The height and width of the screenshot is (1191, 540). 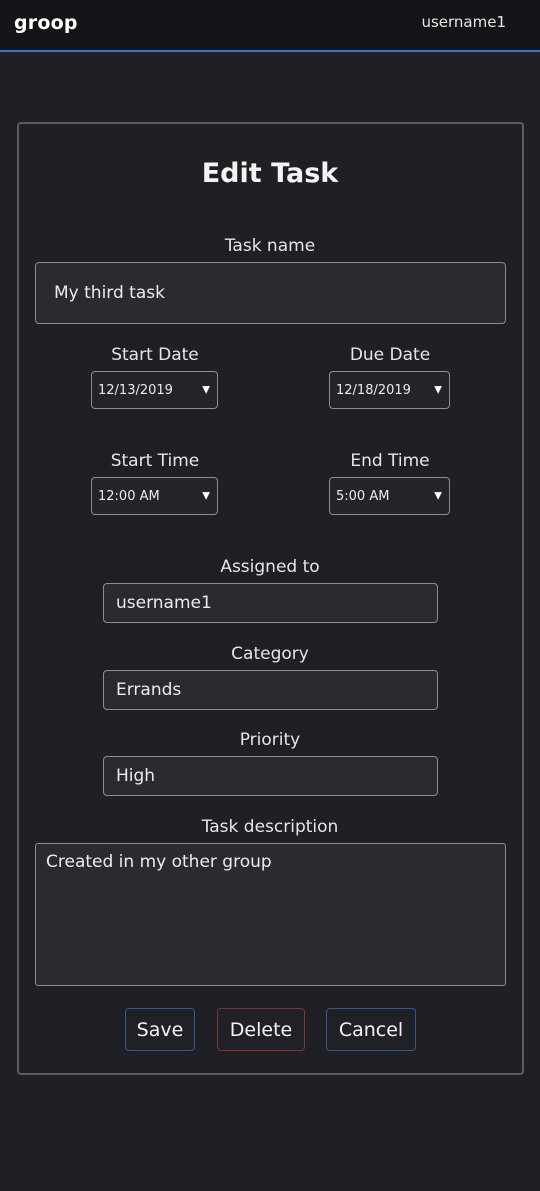 What do you see at coordinates (270, 173) in the screenshot?
I see `page-title: Edit Task` at bounding box center [270, 173].